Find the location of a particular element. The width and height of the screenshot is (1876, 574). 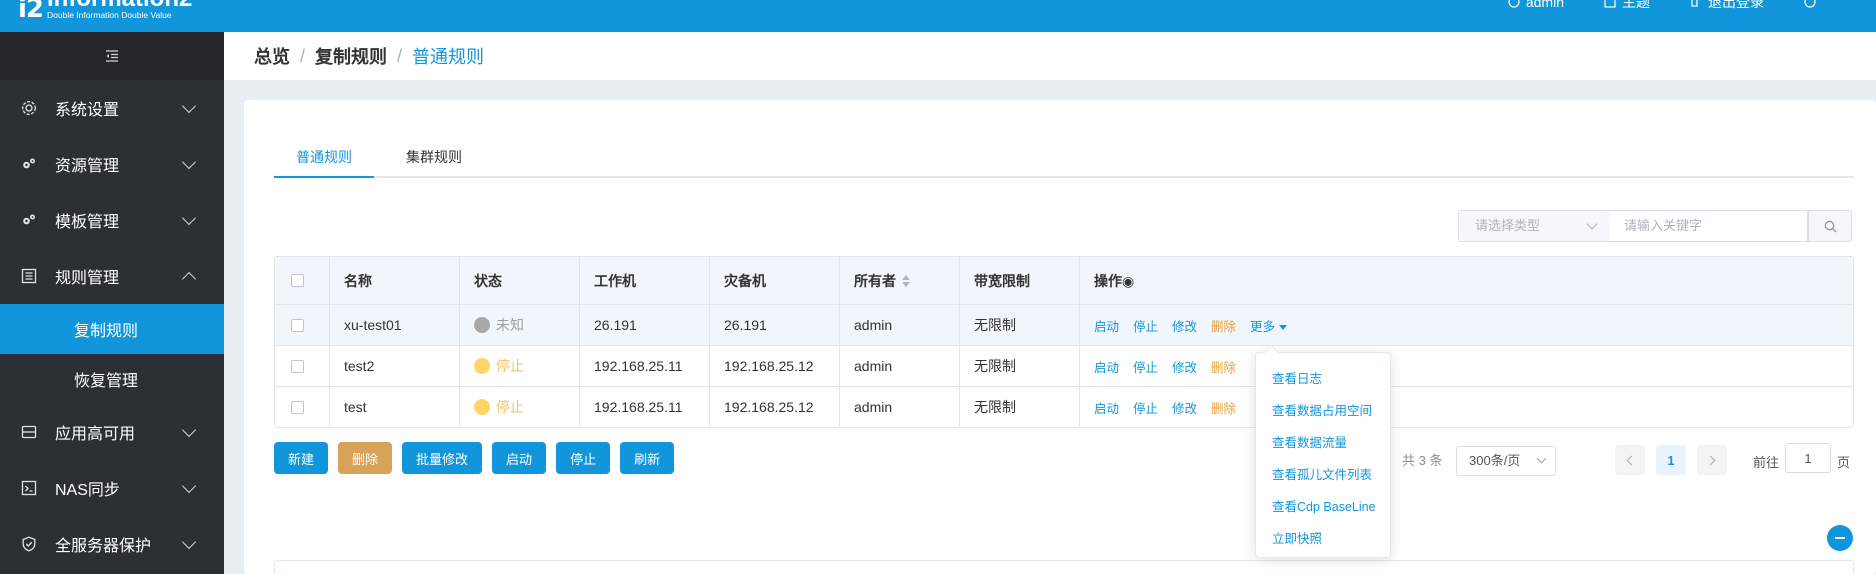

column-header-actions: 操作◉ is located at coordinates (1114, 280).